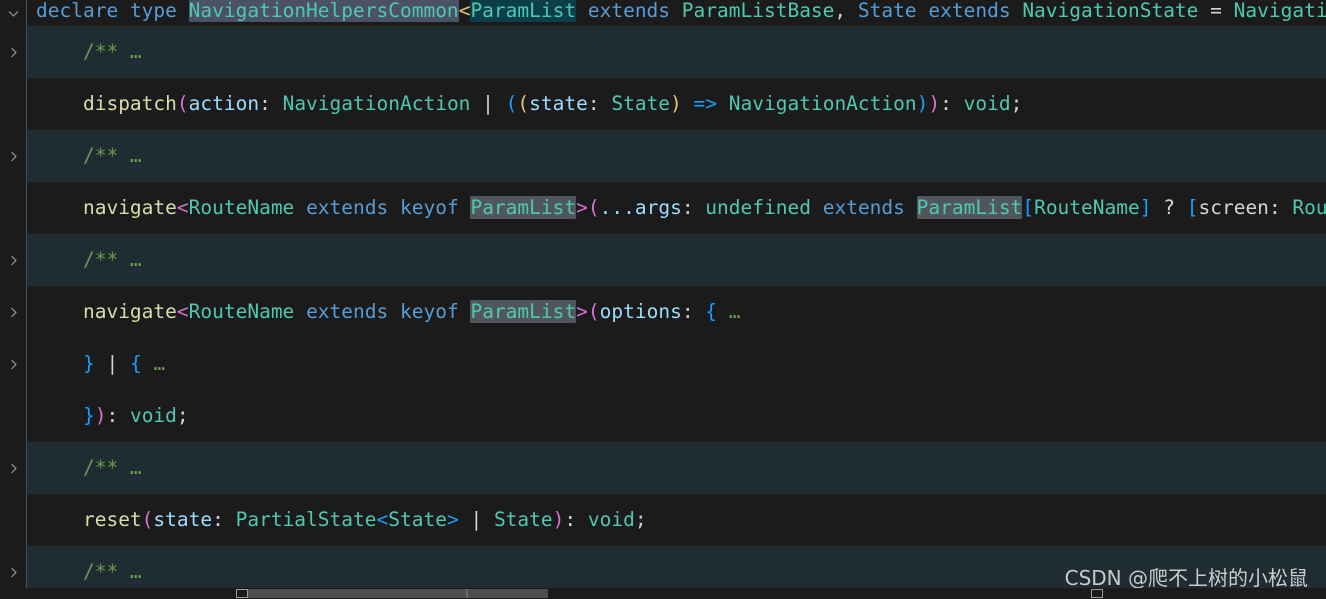 The image size is (1326, 599). What do you see at coordinates (112, 519) in the screenshot?
I see `token: reset` at bounding box center [112, 519].